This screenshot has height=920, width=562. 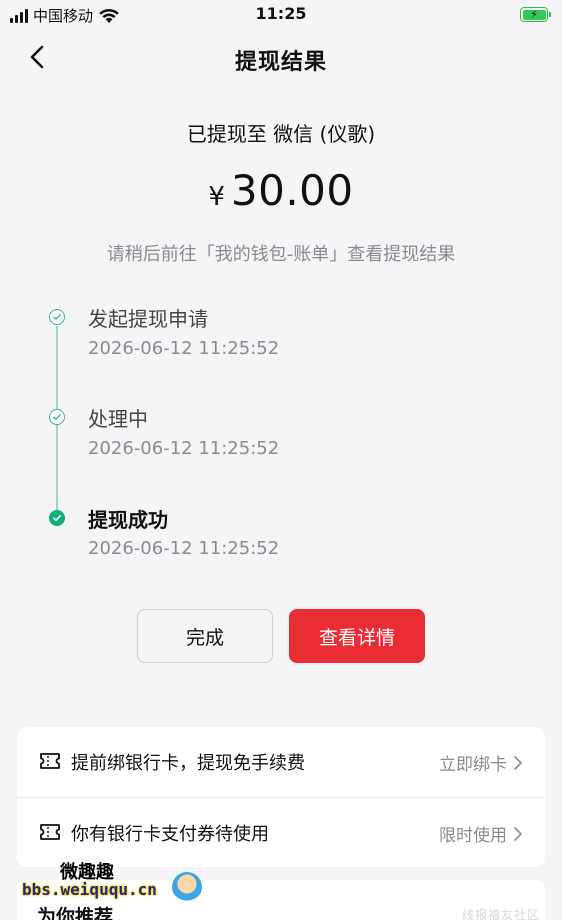 I want to click on promo-card: 提前绑银行卡，提现免手续费 立即绑卡 你有银行卡支付券待使用 限时使用, so click(x=281, y=797).